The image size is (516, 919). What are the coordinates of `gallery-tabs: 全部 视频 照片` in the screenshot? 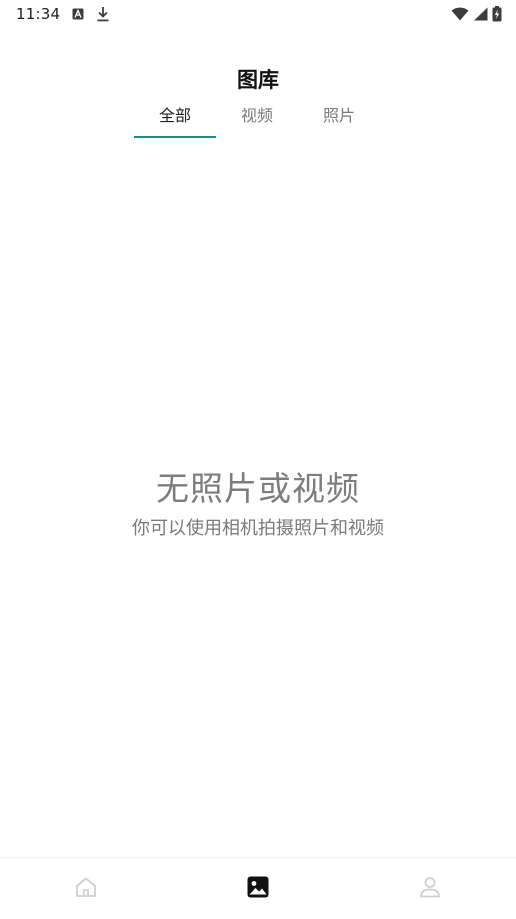 It's located at (257, 120).